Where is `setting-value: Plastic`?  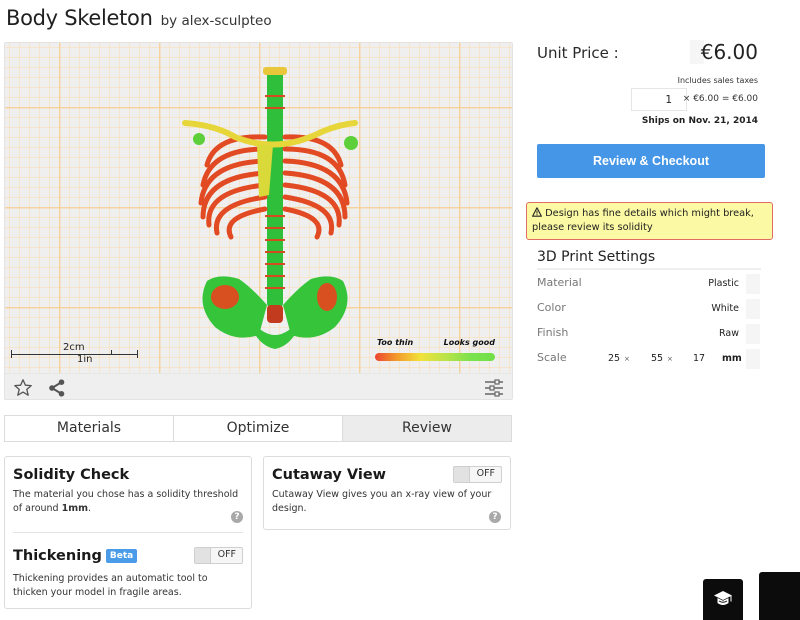 setting-value: Plastic is located at coordinates (723, 283).